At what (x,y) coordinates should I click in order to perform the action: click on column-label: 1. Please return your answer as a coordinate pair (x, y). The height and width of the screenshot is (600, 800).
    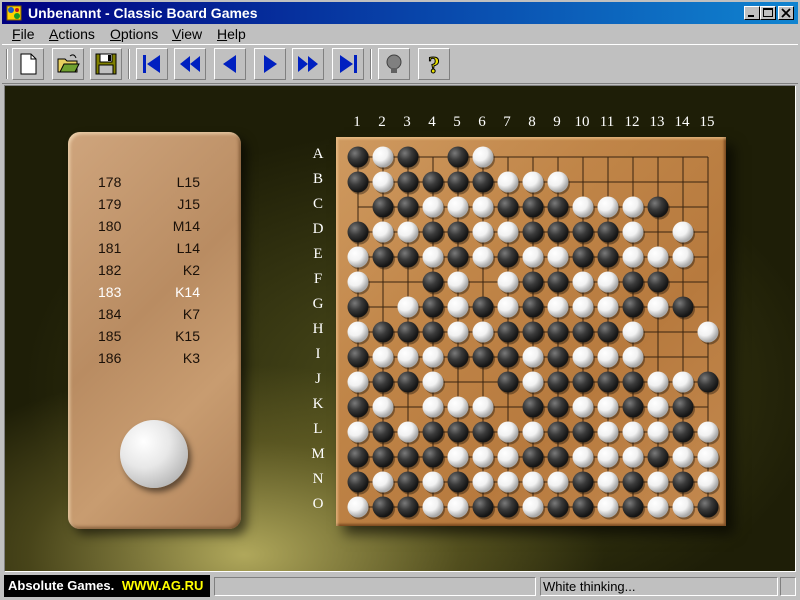
    Looking at the image, I should click on (357, 122).